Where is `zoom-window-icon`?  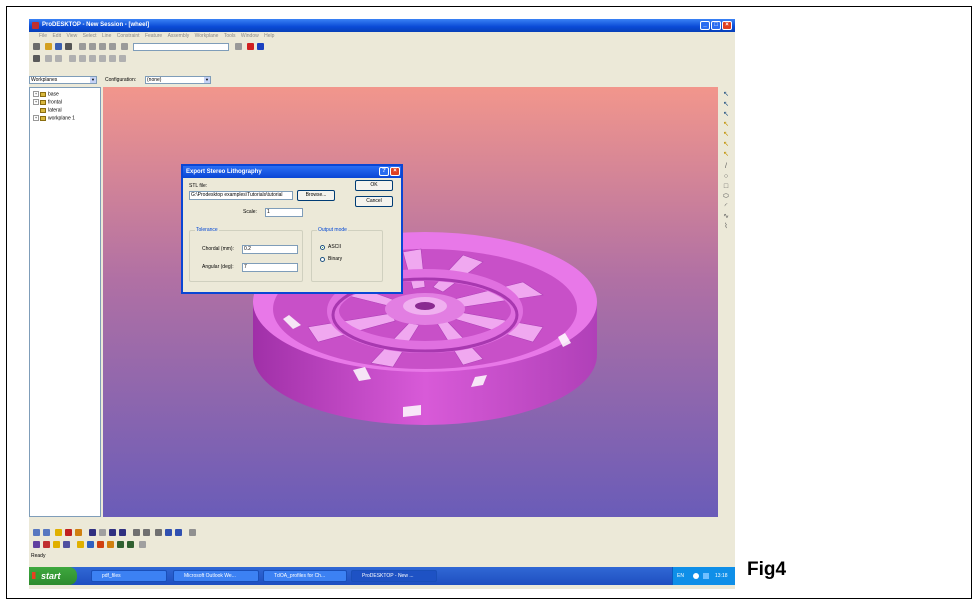
zoom-window-icon is located at coordinates (102, 532).